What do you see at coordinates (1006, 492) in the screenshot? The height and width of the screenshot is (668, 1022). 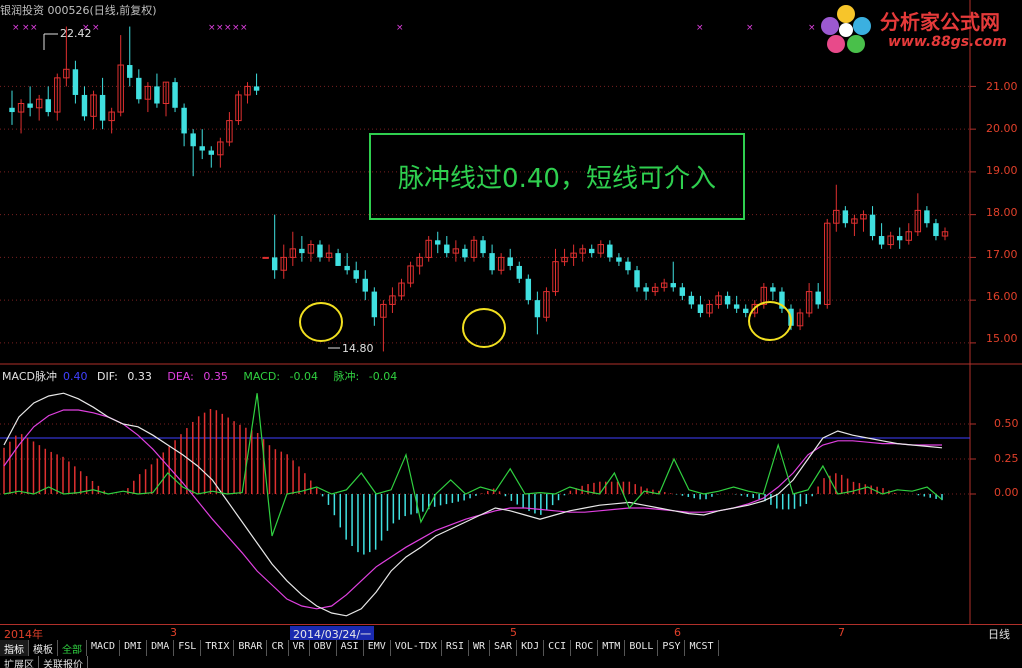 I see `macd-tick: 0.00` at bounding box center [1006, 492].